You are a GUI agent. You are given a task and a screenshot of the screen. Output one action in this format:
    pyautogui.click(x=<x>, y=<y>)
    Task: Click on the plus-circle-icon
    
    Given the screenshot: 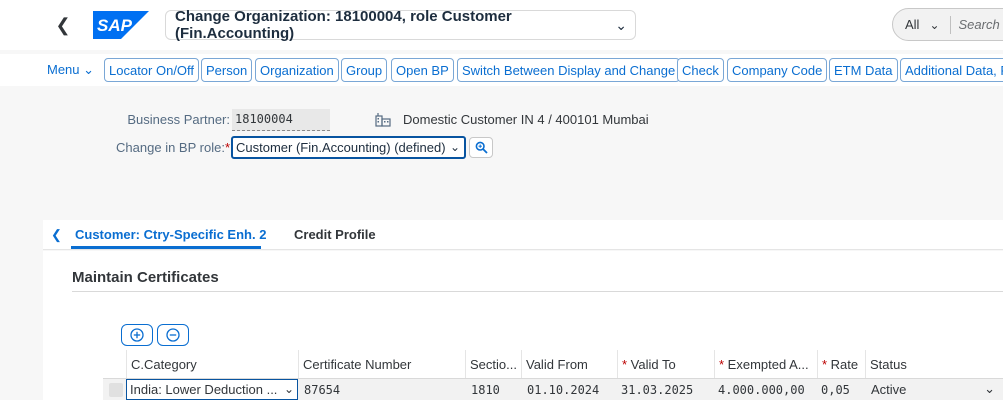 What is the action you would take?
    pyautogui.click(x=137, y=335)
    